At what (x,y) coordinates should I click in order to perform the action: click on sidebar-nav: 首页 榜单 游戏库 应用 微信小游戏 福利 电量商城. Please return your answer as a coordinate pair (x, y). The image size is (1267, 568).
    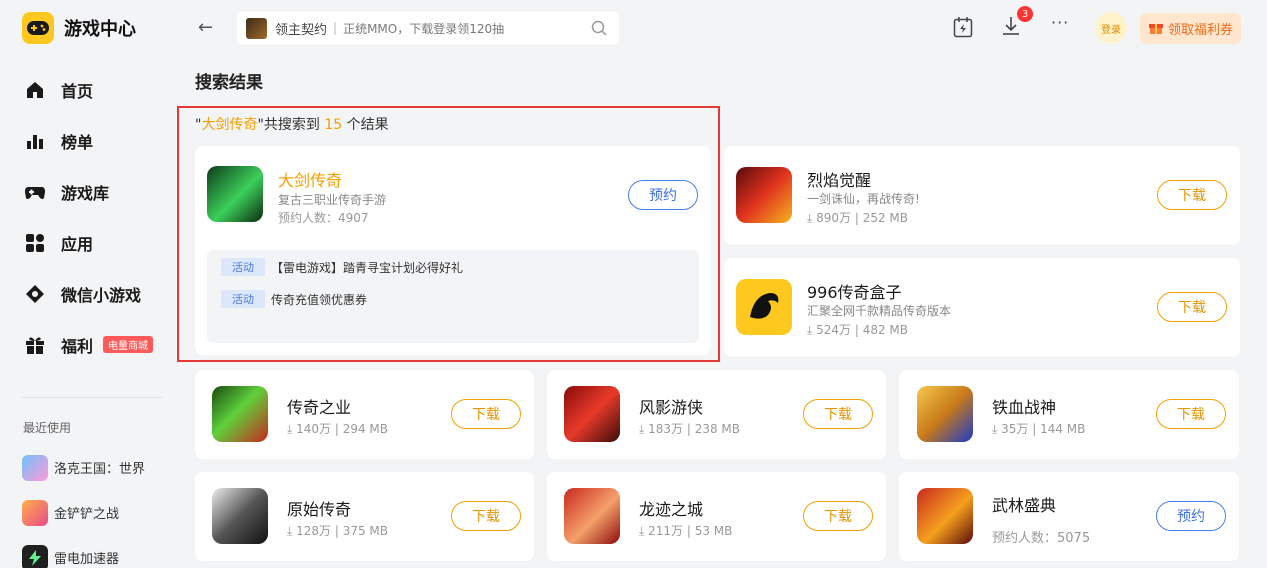
    Looking at the image, I should click on (89, 217).